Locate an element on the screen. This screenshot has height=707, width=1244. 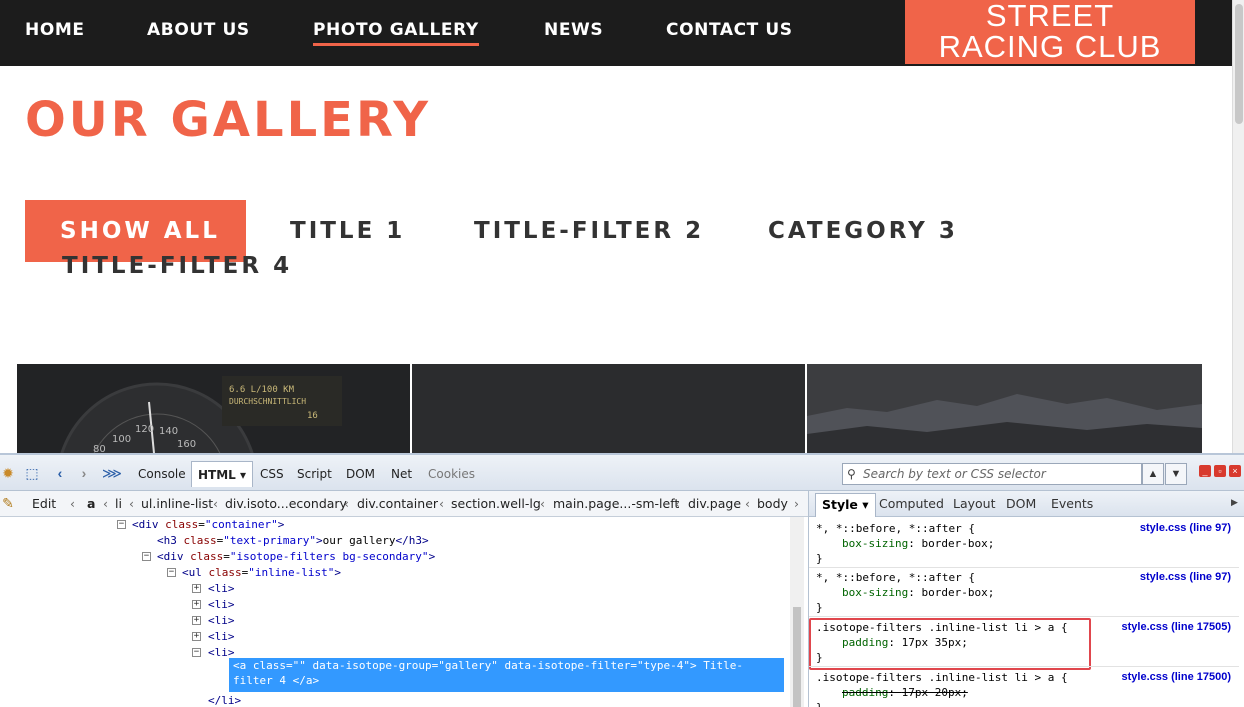
breadcrumb-main: main.page...-sm-left is located at coordinates (616, 503).